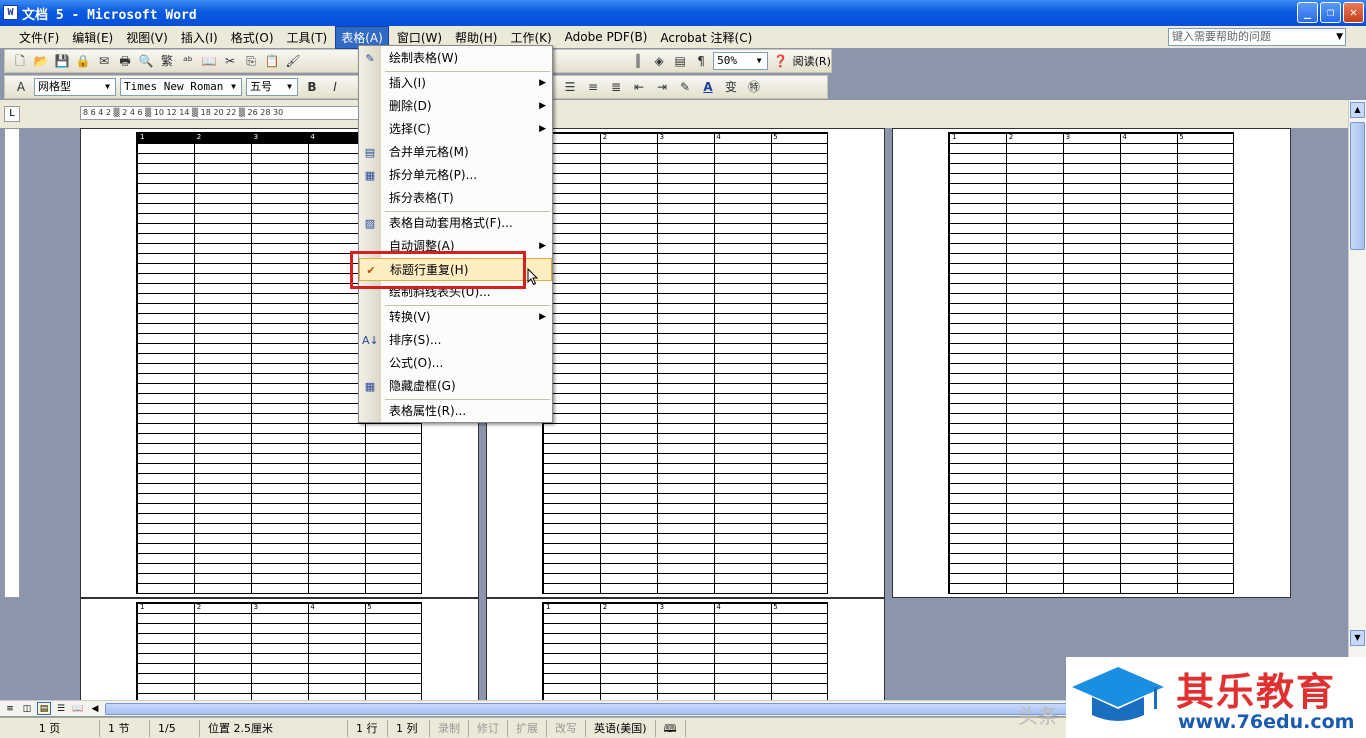 This screenshot has width=1366, height=738. I want to click on table-5: 1 2 3 4 5, so click(685, 651).